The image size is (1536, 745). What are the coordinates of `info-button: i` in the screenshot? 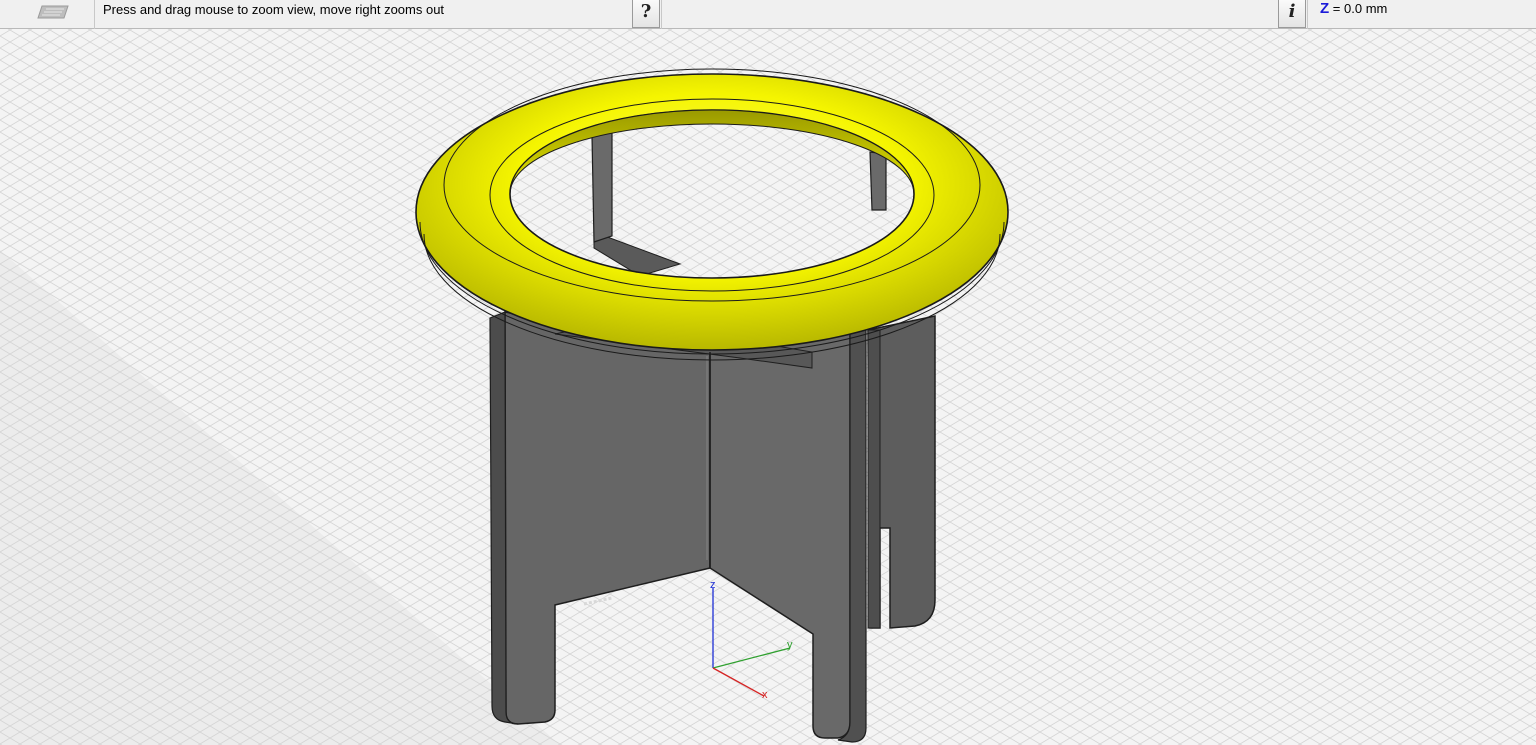 It's located at (1292, 14).